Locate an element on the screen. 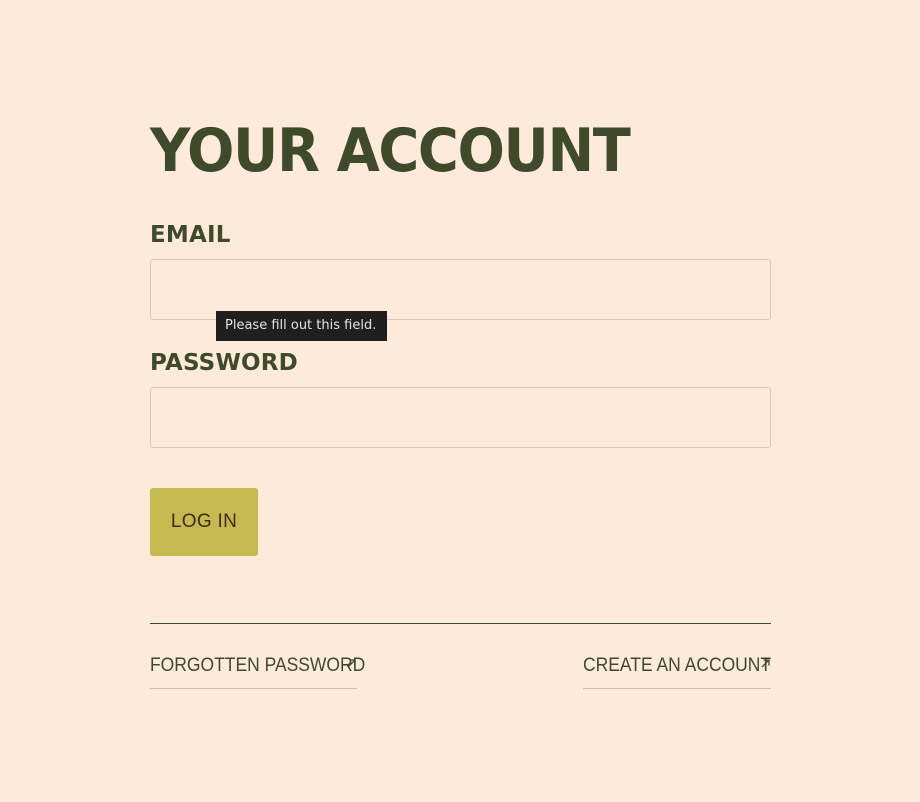  password-label: PASSWORD is located at coordinates (224, 363).